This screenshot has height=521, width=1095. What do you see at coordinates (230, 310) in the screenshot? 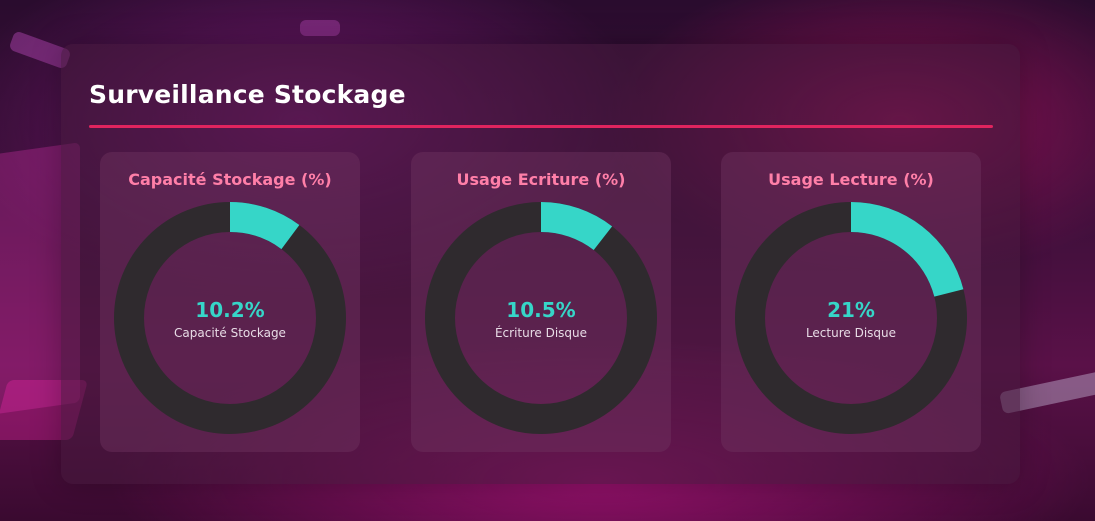
I see `gauge-value: 10.2%` at bounding box center [230, 310].